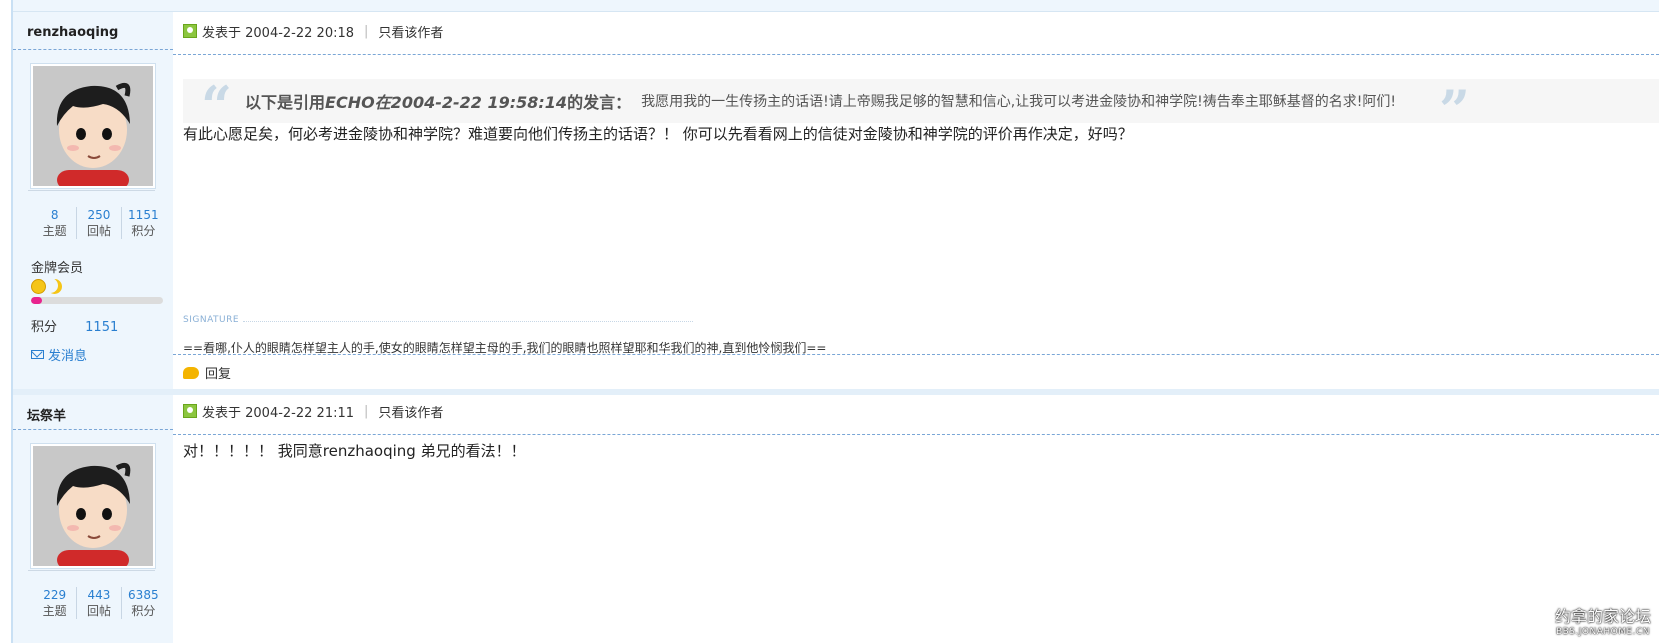 The height and width of the screenshot is (643, 1659). What do you see at coordinates (102, 327) in the screenshot?
I see `points-value: 1151` at bounding box center [102, 327].